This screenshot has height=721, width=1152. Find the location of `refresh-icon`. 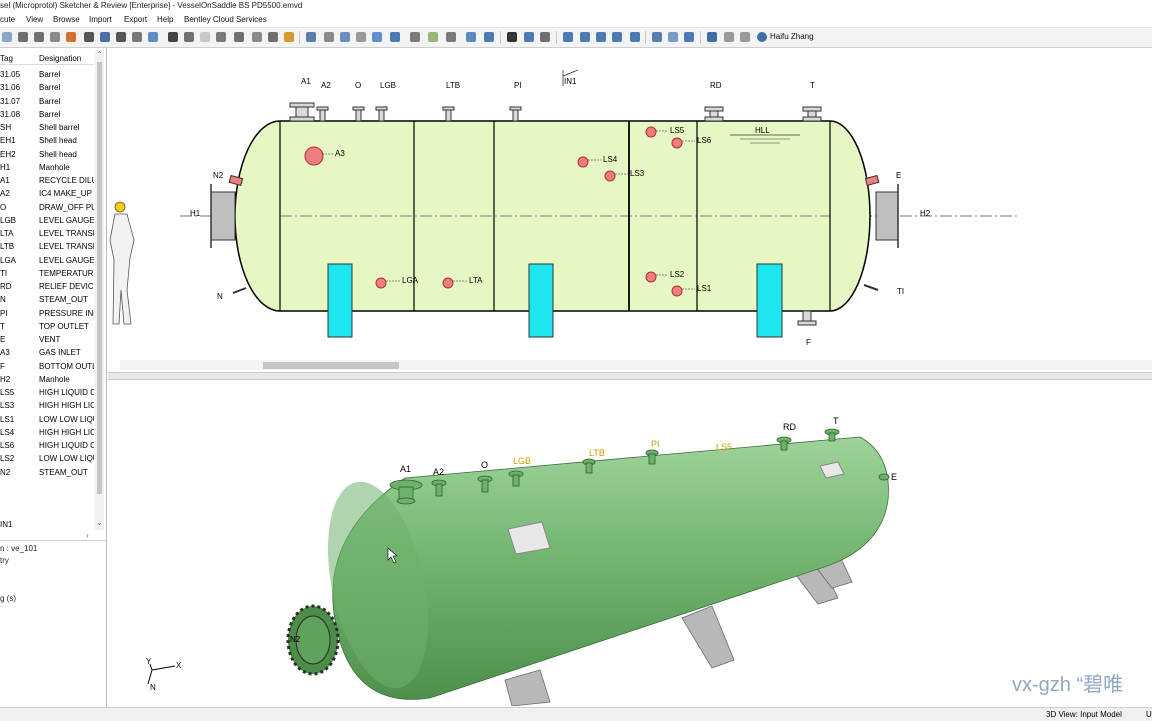

refresh-icon is located at coordinates (71, 37).